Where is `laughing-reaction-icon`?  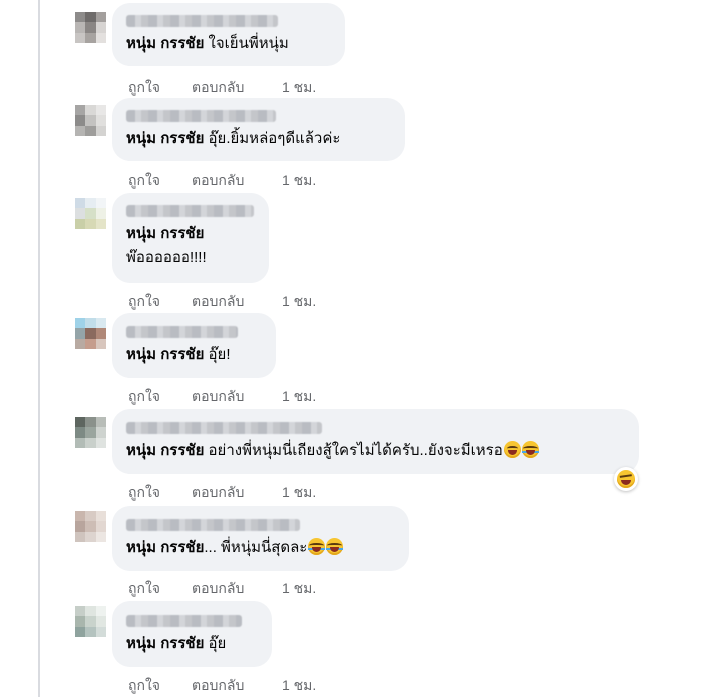
laughing-reaction-icon is located at coordinates (626, 479).